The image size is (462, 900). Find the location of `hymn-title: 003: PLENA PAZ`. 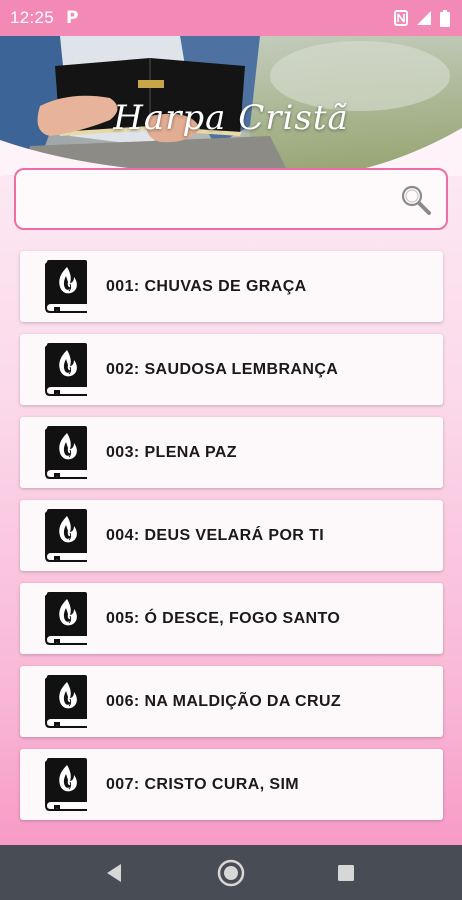

hymn-title: 003: PLENA PAZ is located at coordinates (171, 452).